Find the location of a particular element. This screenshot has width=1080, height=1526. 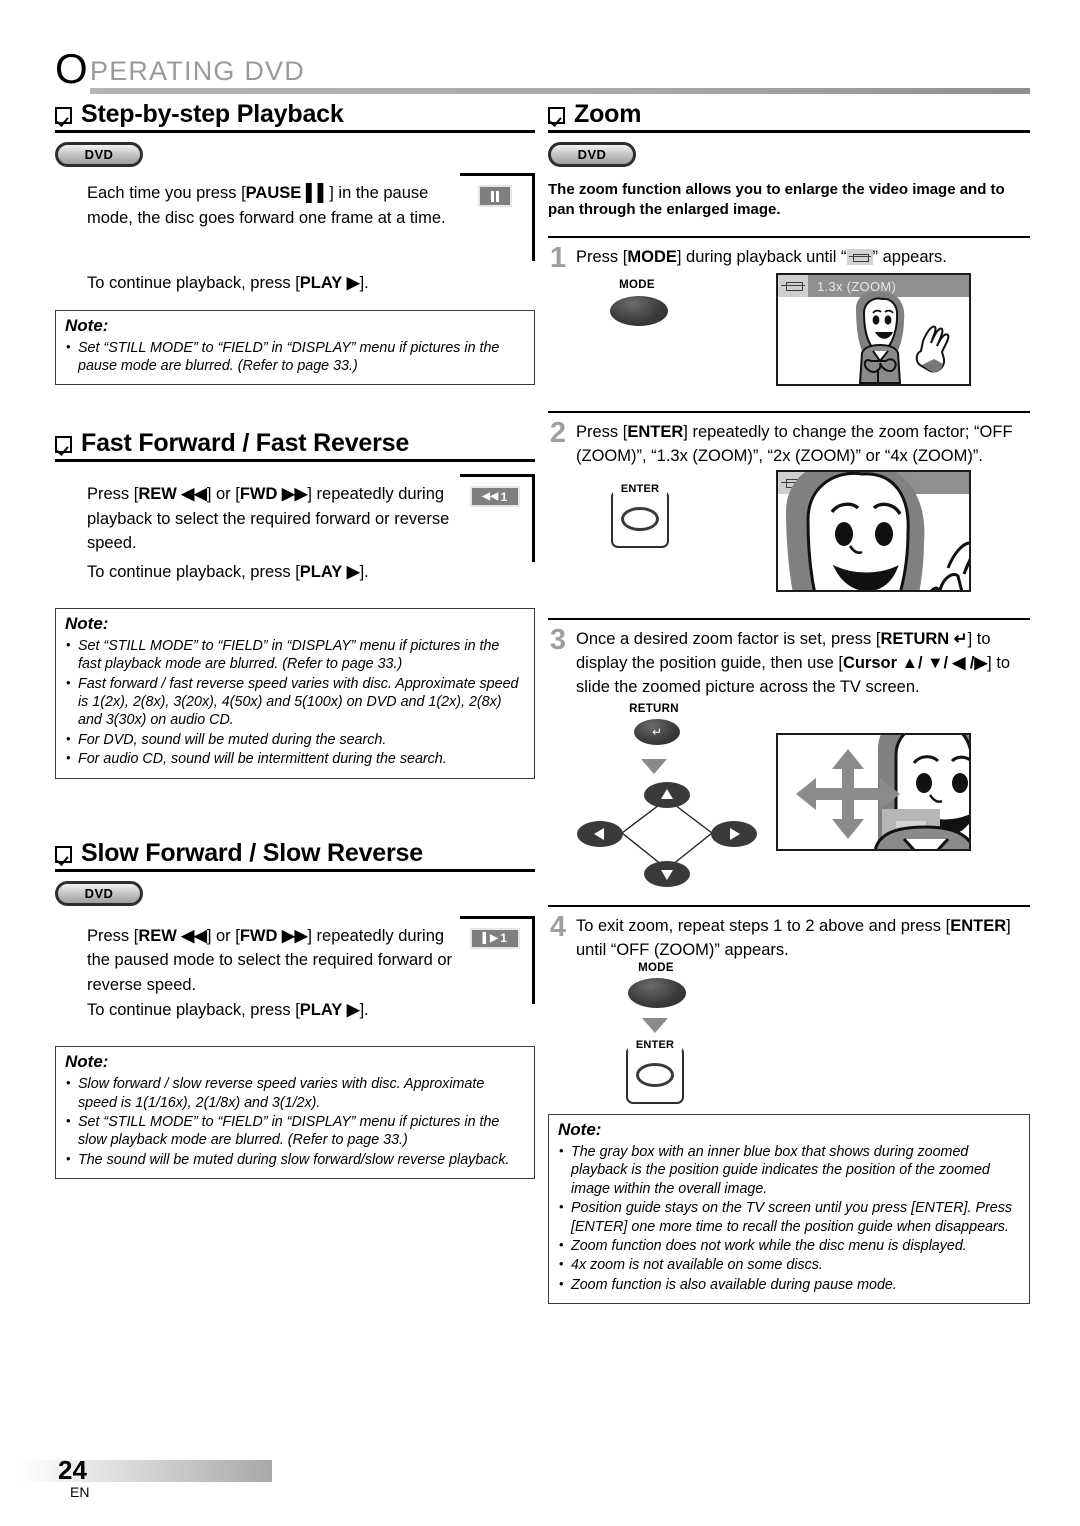

section-heading-step-by-step-playback: Step-by-step Playback is located at coordinates (295, 116).